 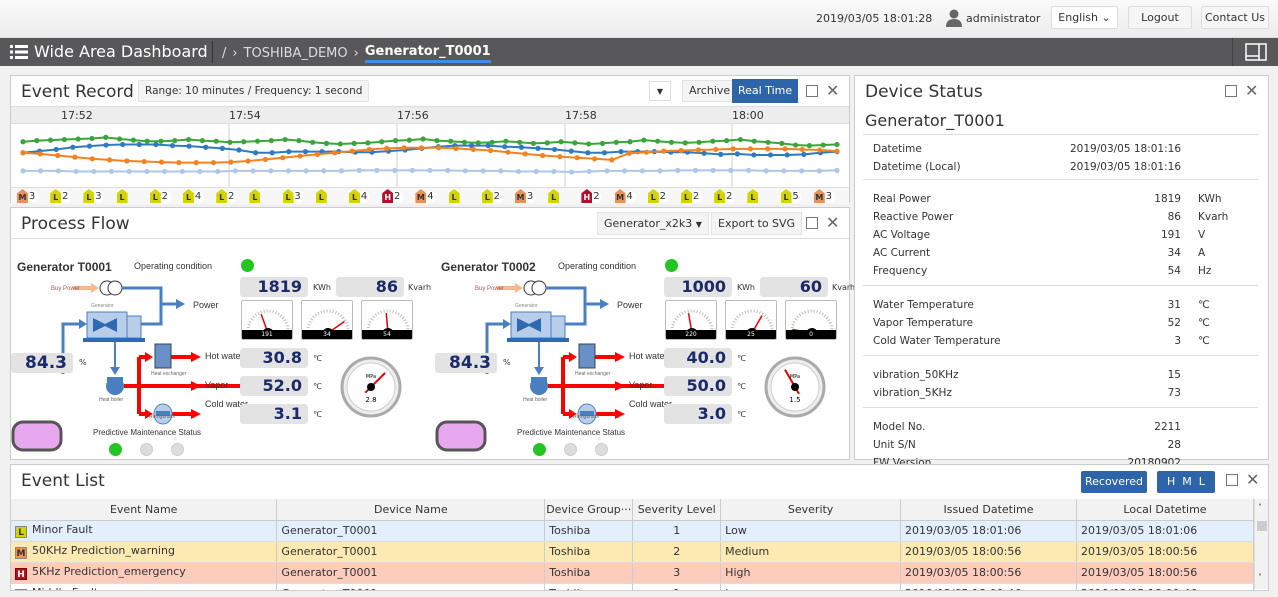 I want to click on recovered-filter-button: Recovered, so click(x=1114, y=482).